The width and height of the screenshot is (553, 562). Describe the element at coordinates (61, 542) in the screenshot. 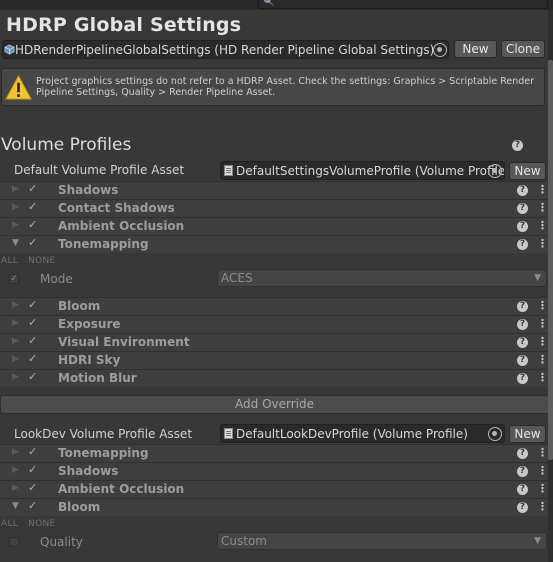

I see `quality-label: Quality` at that location.